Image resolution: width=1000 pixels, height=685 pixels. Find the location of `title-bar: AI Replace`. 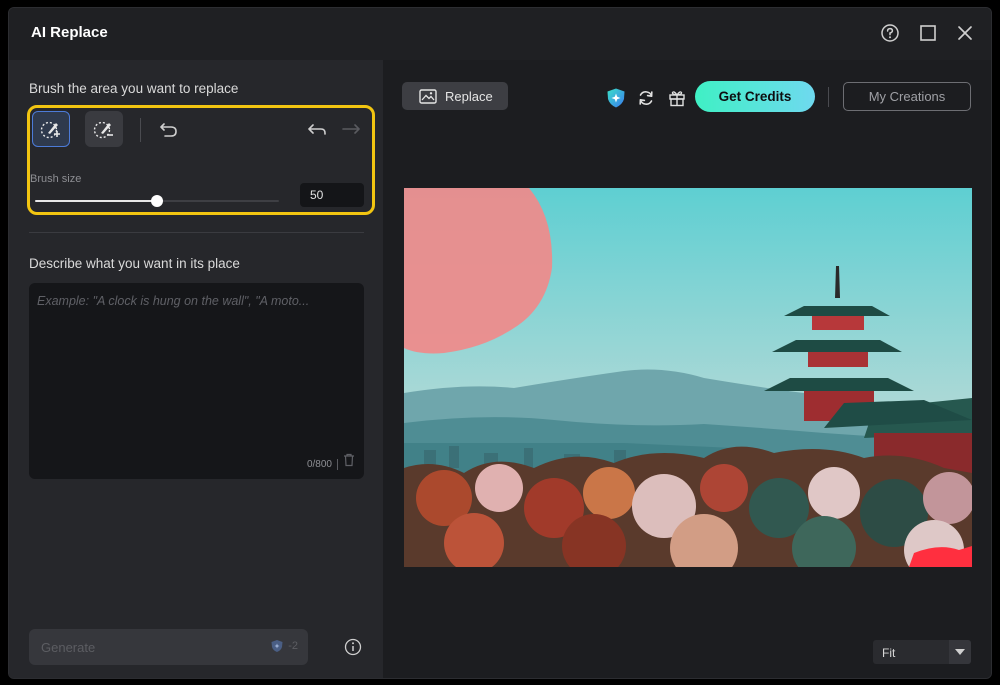

title-bar: AI Replace is located at coordinates (500, 34).